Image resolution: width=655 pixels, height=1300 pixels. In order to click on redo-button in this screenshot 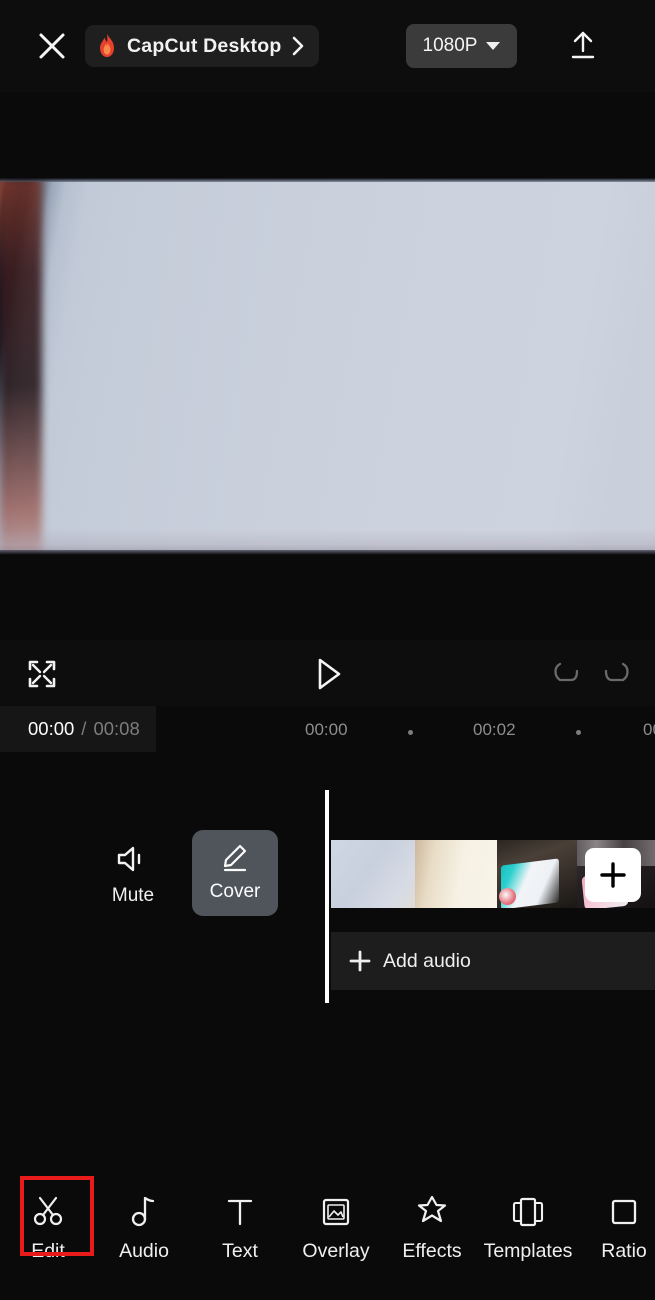, I will do `click(617, 674)`.